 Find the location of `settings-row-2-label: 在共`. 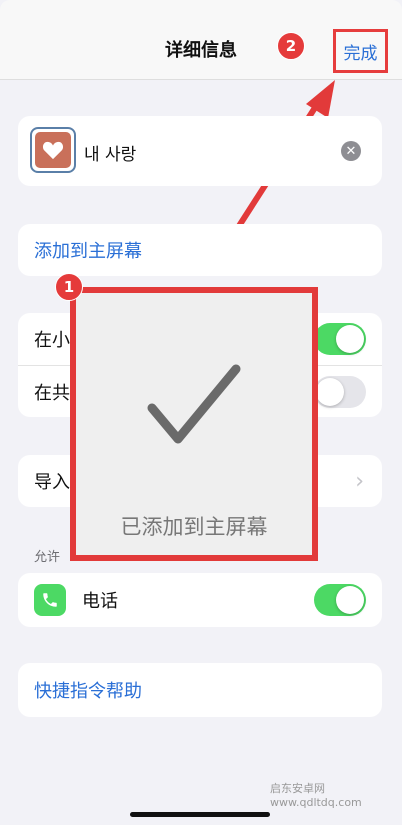

settings-row-2-label: 在共 is located at coordinates (52, 393).